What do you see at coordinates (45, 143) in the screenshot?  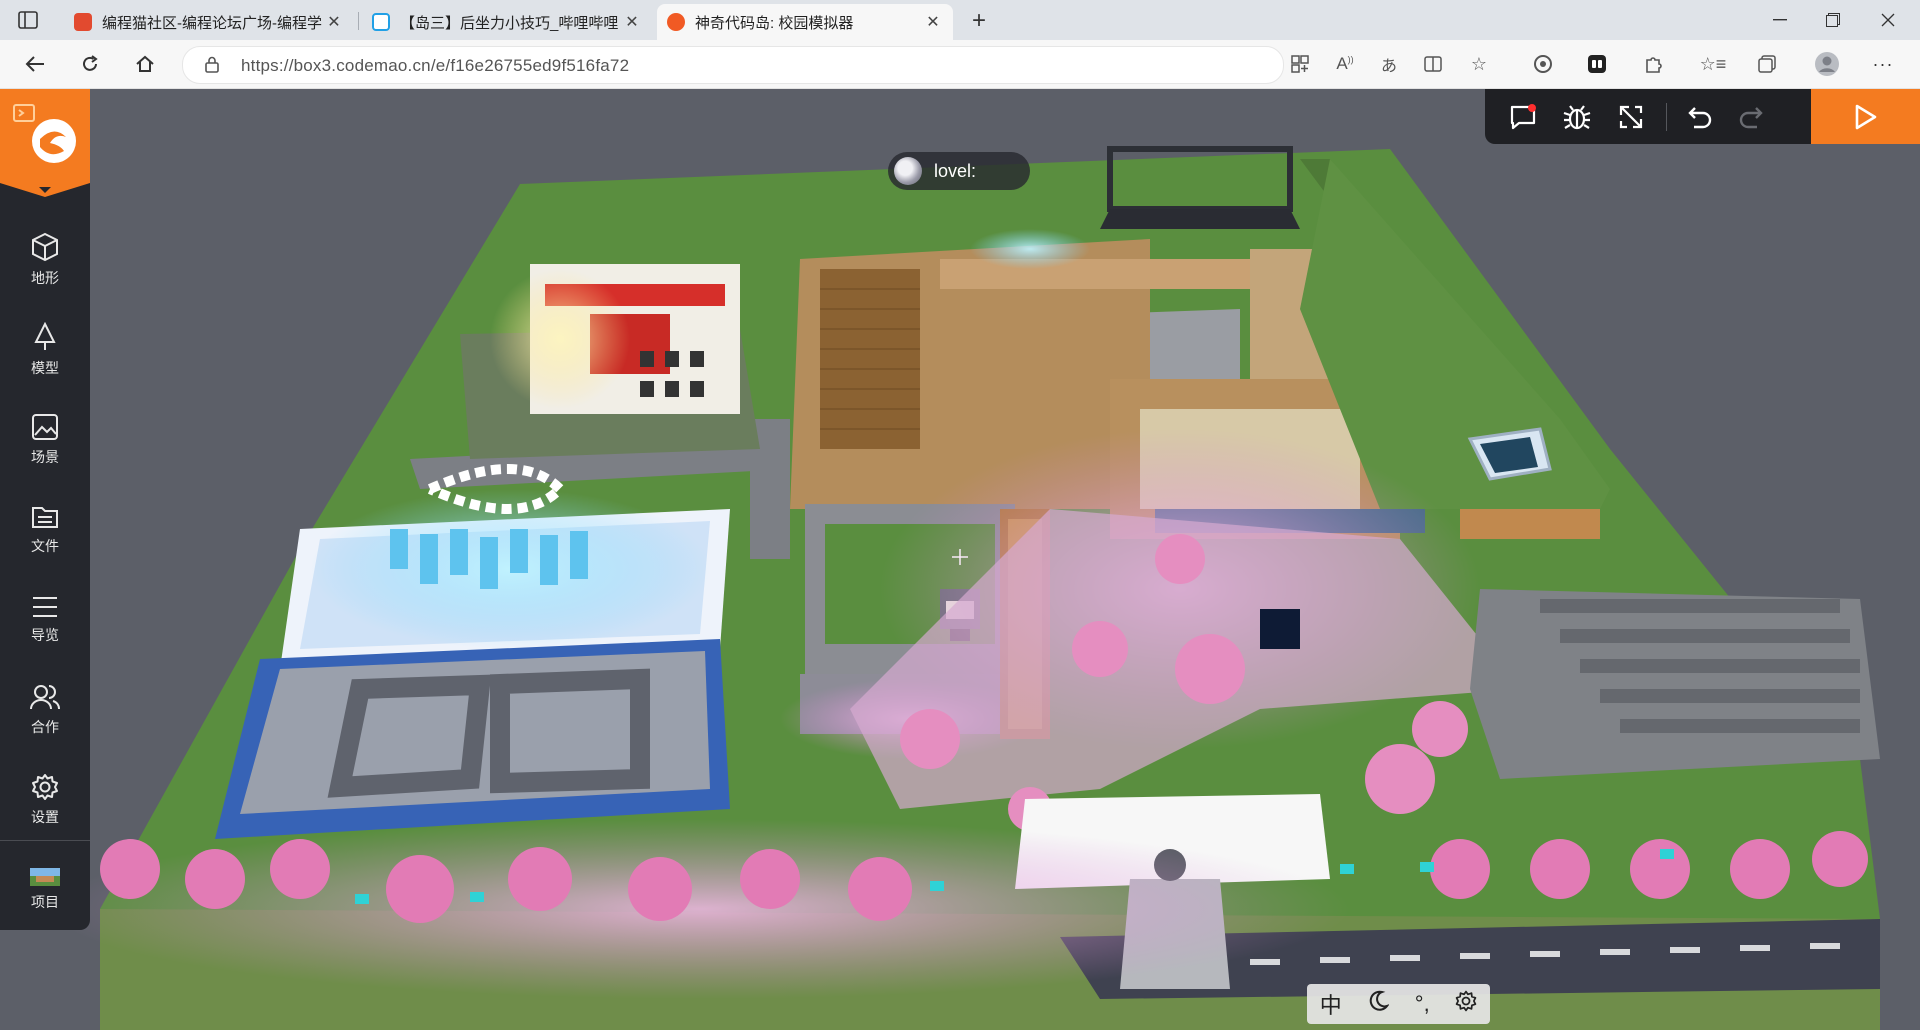 I see `box3-logo` at bounding box center [45, 143].